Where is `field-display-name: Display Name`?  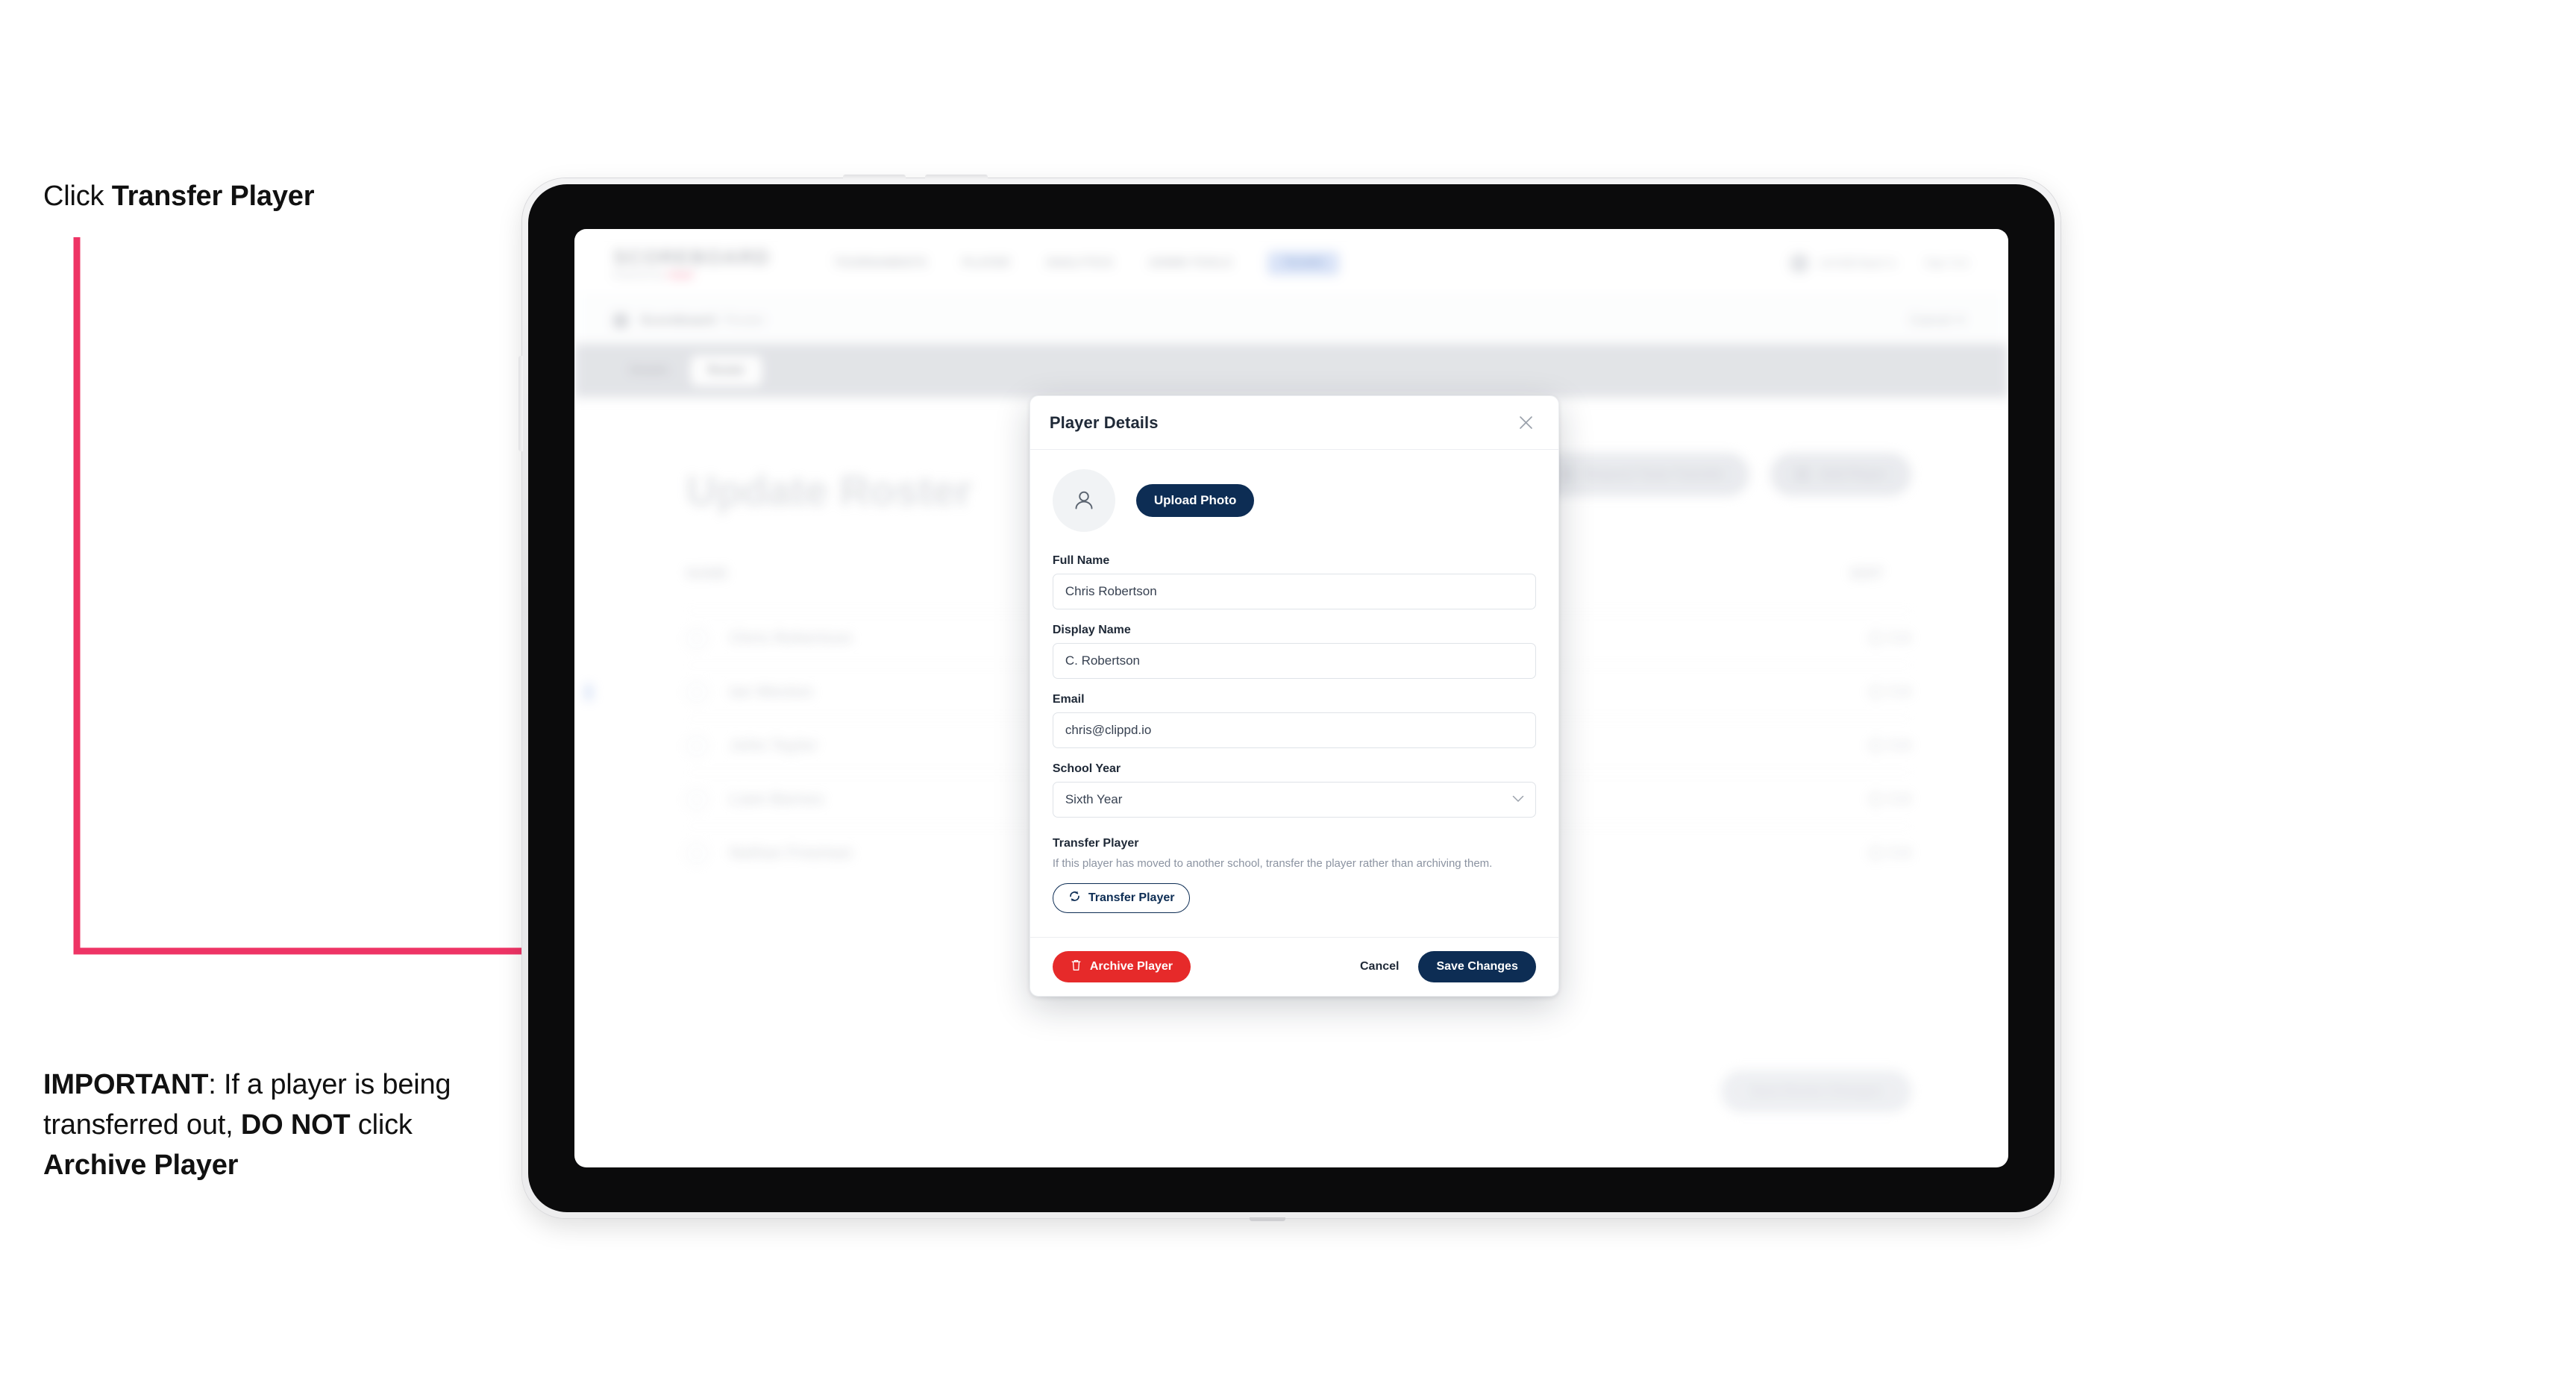
field-display-name: Display Name is located at coordinates (1294, 651).